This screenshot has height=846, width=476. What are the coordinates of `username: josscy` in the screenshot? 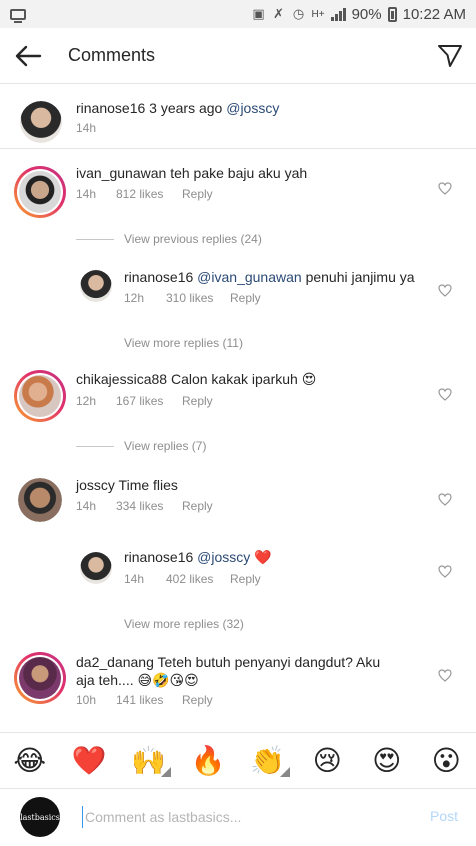 It's located at (95, 485).